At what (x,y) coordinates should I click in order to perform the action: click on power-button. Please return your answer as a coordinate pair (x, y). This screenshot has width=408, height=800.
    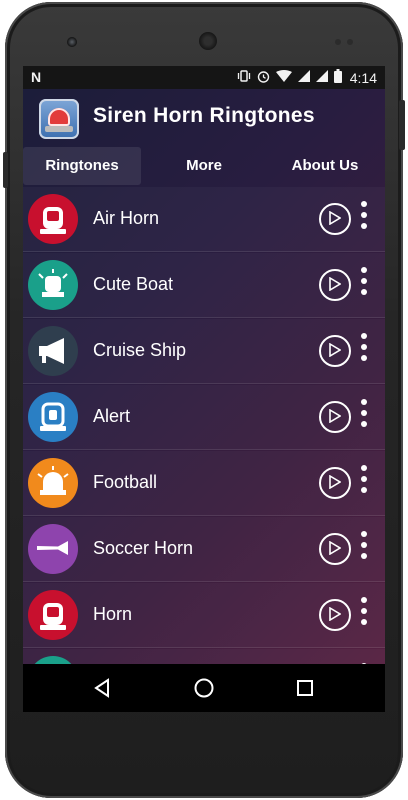
    Looking at the image, I should click on (402, 125).